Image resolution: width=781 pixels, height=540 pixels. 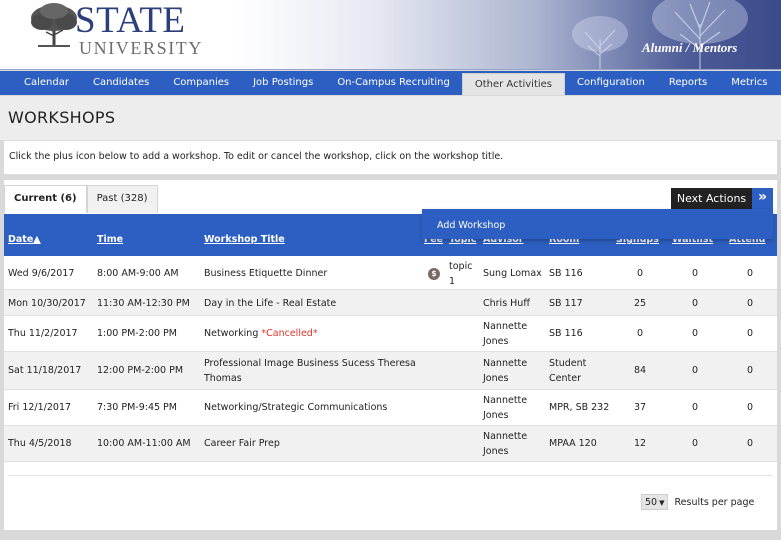 What do you see at coordinates (566, 303) in the screenshot?
I see `cell-room: SB 117` at bounding box center [566, 303].